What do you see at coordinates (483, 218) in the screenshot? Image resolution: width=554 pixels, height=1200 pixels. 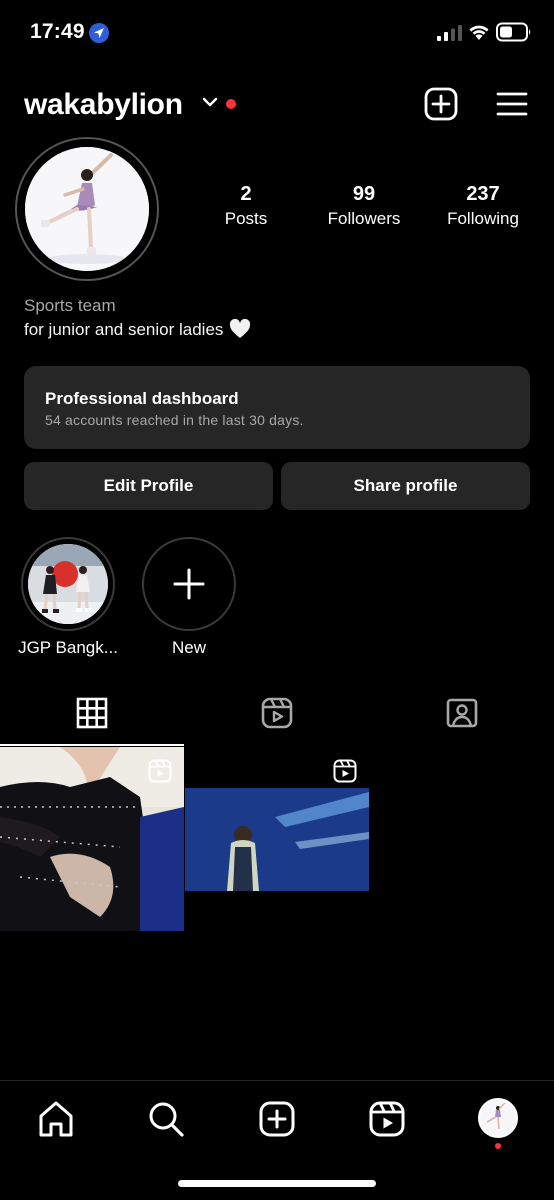 I see `stat-label: Following` at bounding box center [483, 218].